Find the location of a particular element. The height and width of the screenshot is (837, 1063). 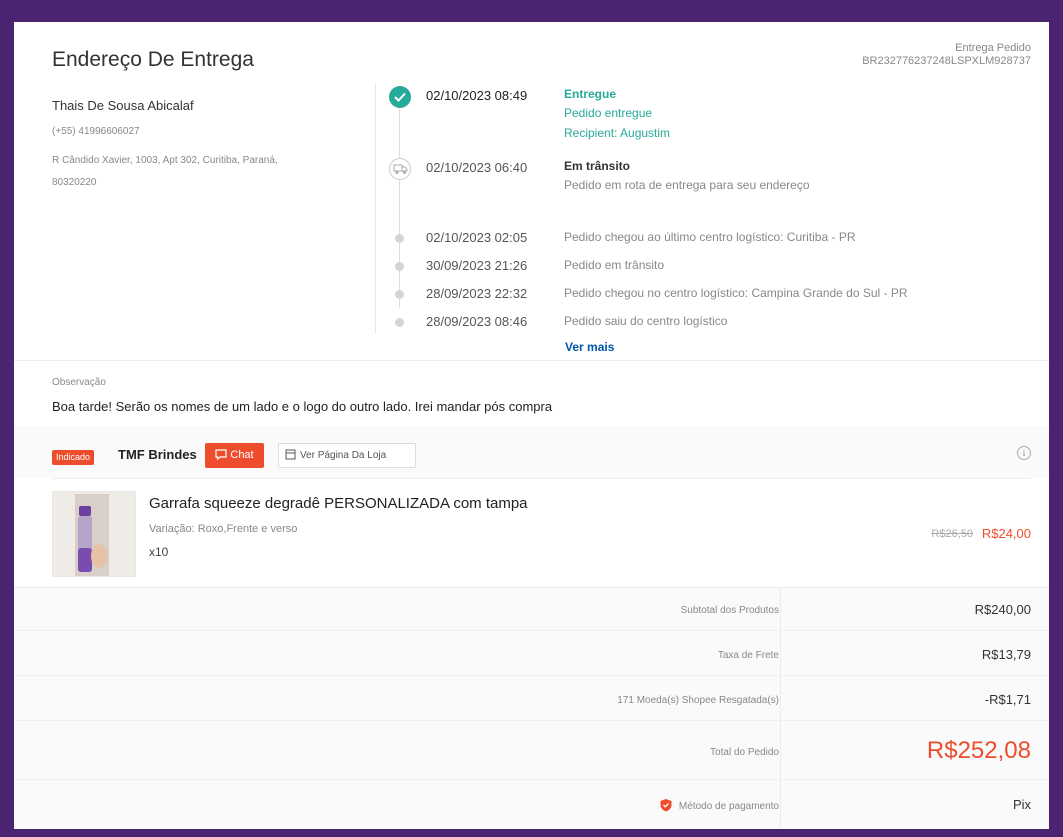

chat-button: Chat is located at coordinates (234, 455).